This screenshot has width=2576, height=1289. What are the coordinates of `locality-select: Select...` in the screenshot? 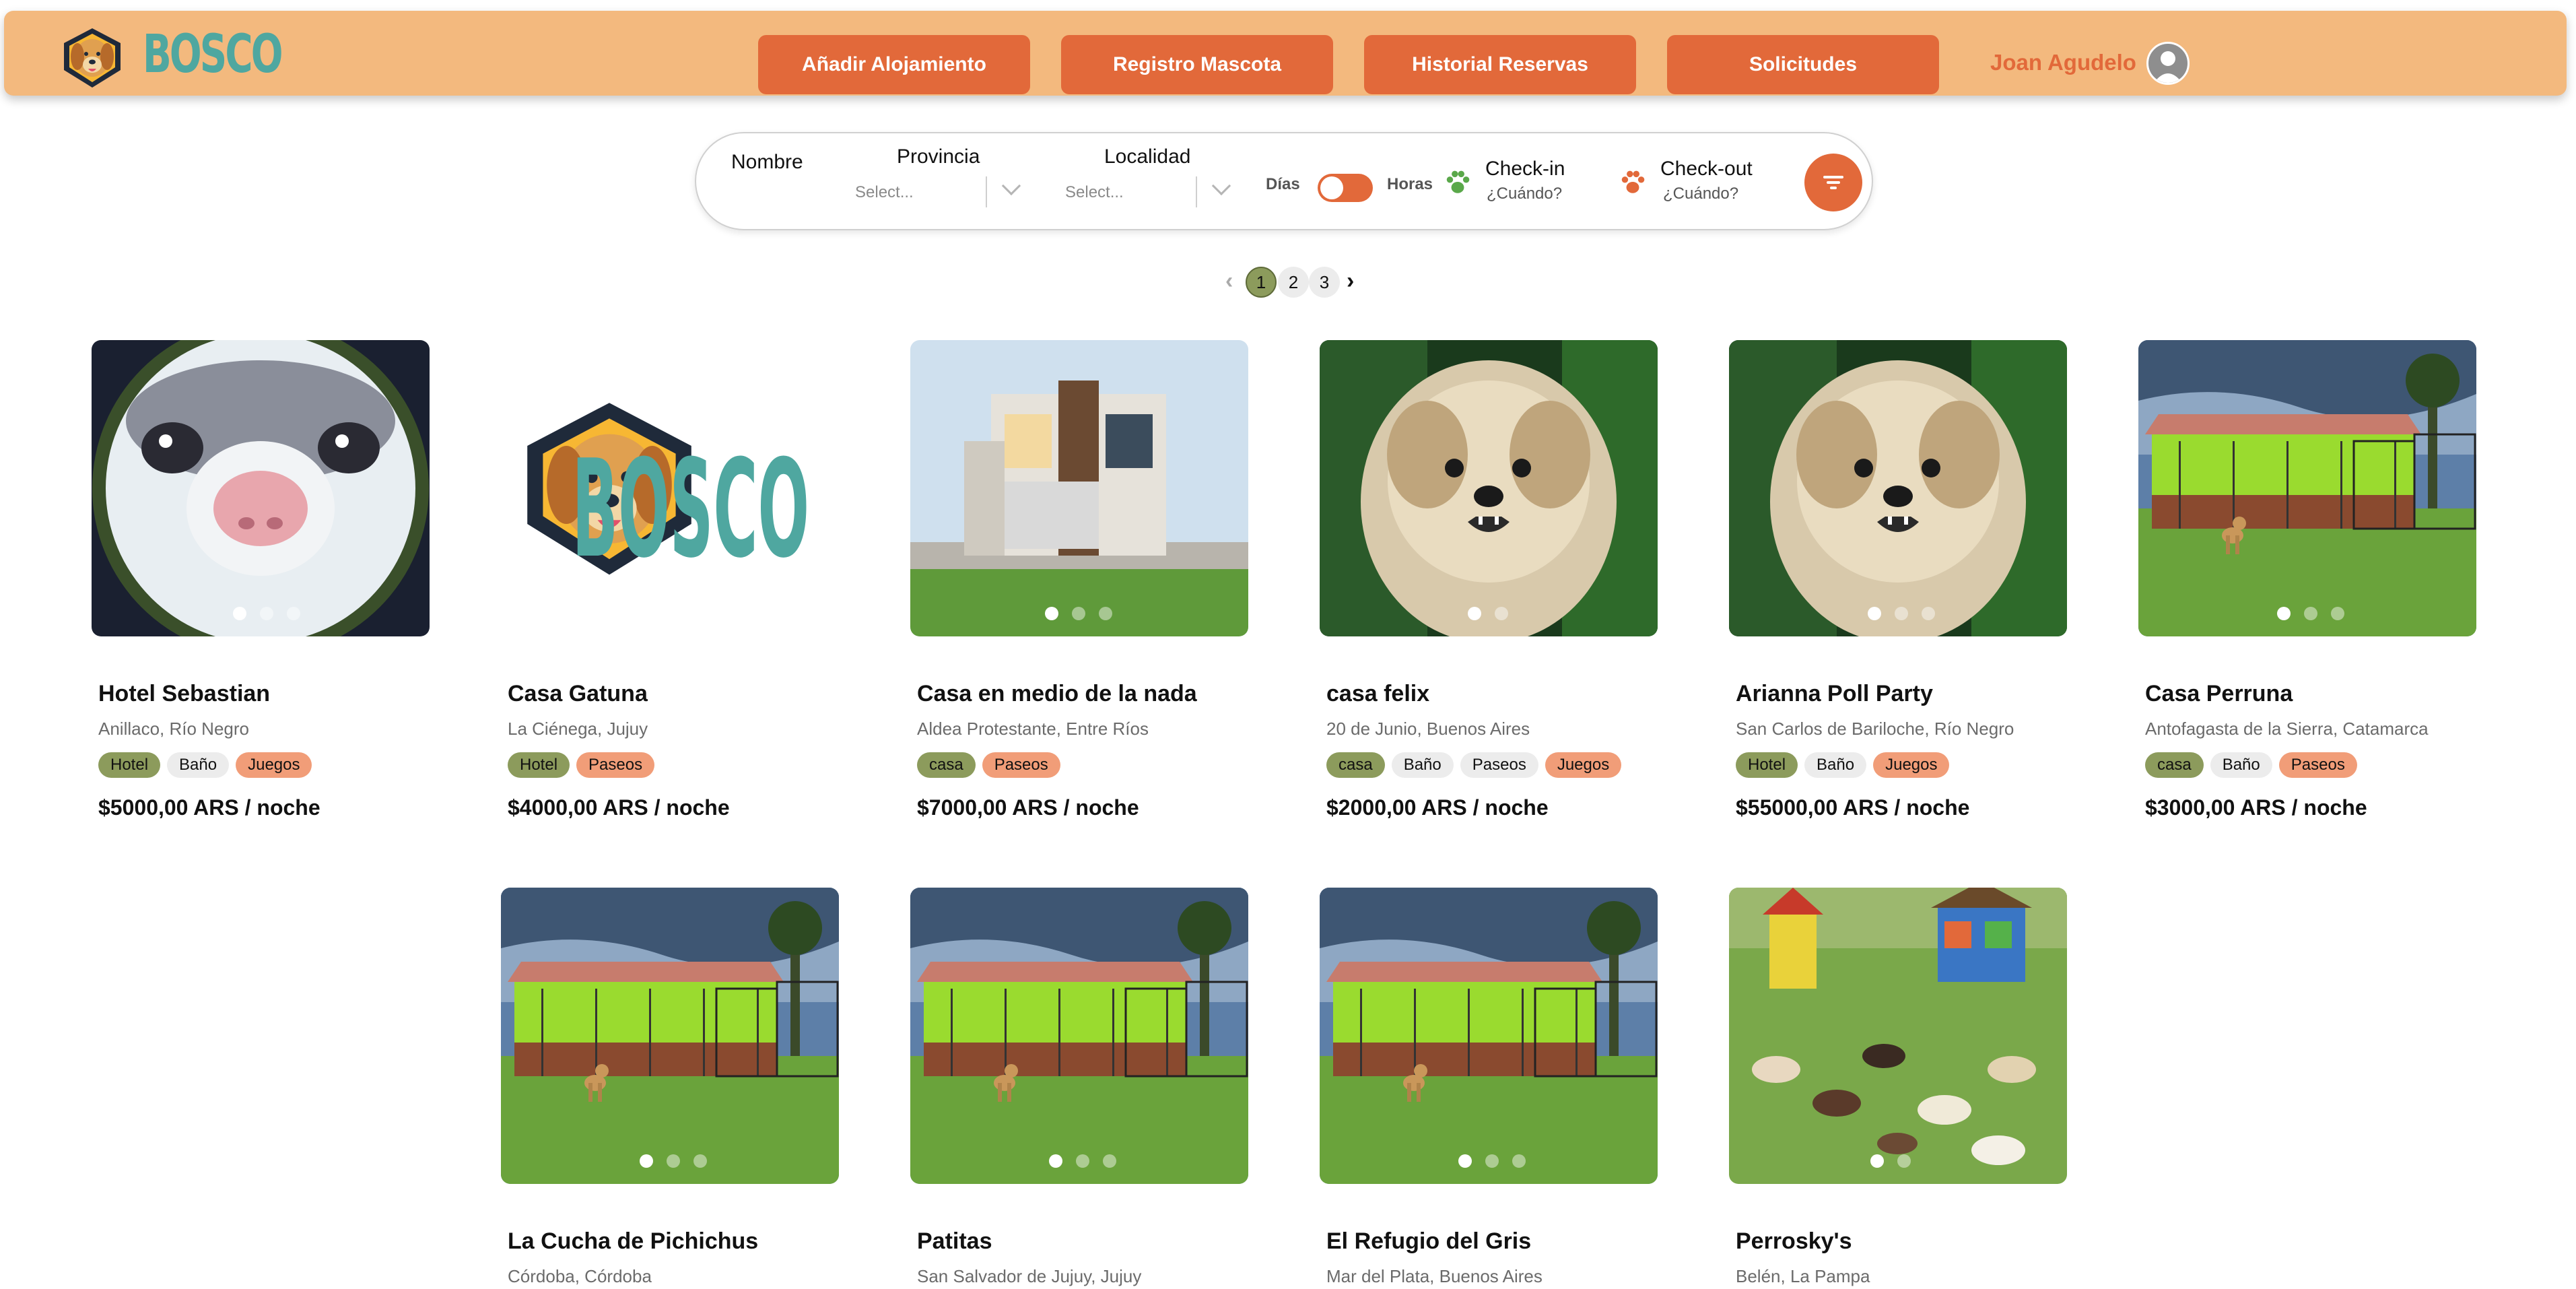 It's located at (1094, 192).